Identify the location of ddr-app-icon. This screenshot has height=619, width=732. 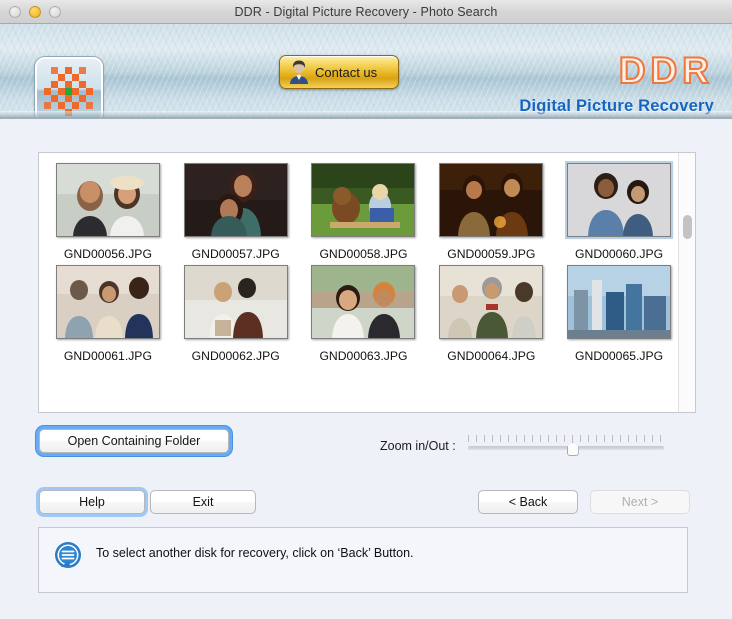
(69, 87).